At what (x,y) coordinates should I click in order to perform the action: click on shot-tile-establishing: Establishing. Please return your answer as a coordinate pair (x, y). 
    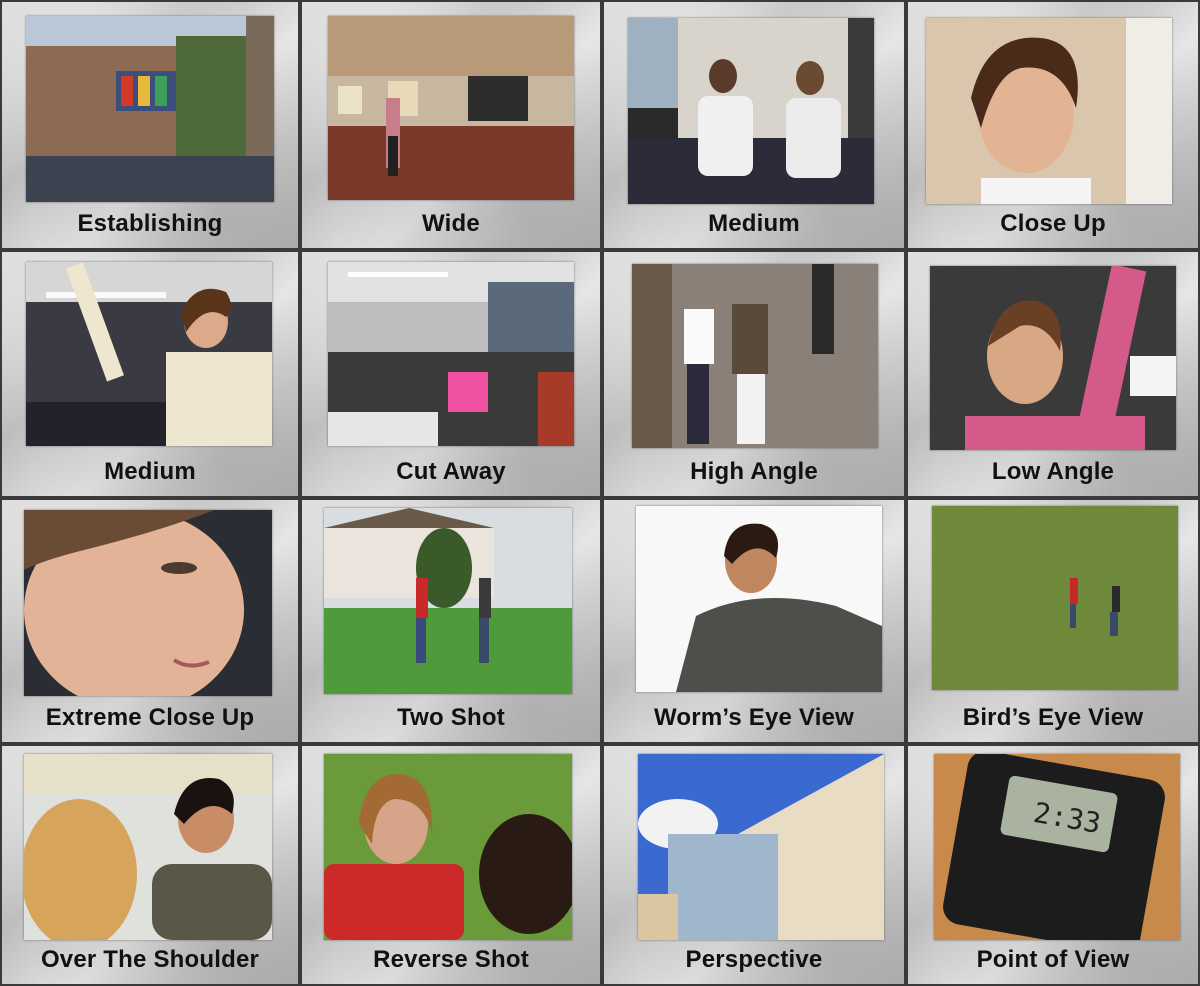
    Looking at the image, I should click on (150, 125).